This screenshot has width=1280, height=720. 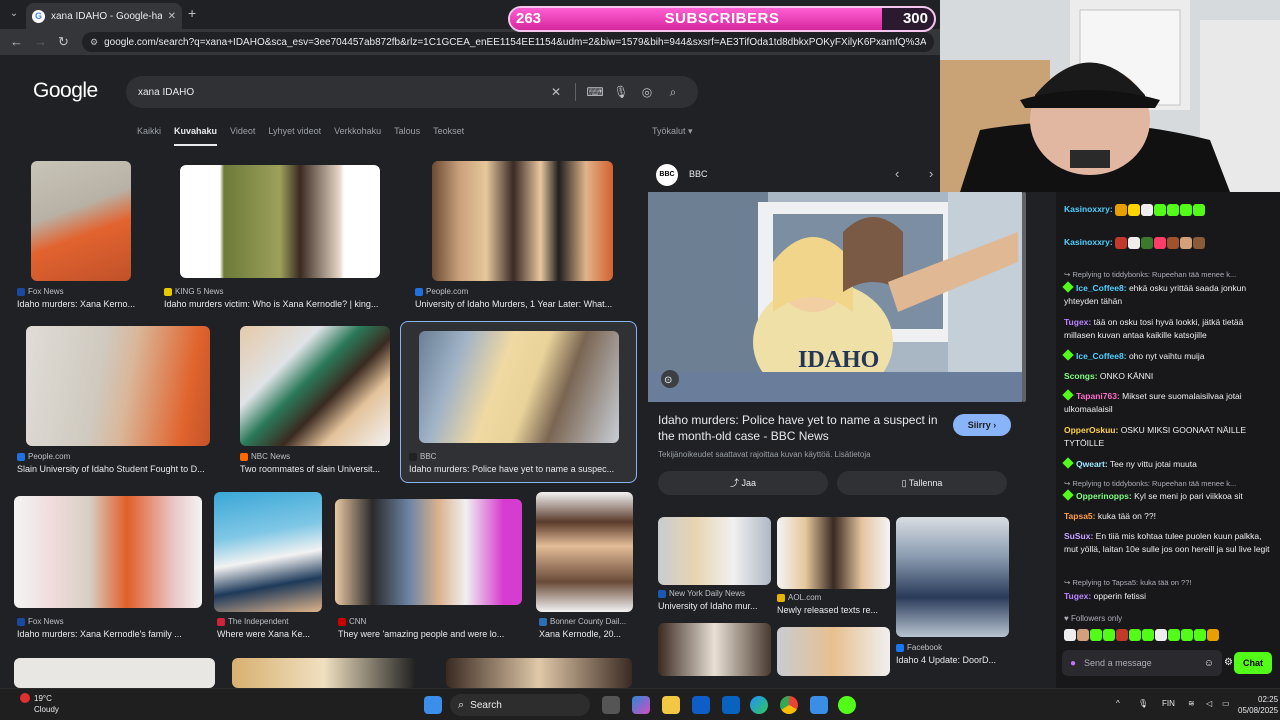 What do you see at coordinates (1091, 430) in the screenshot?
I see `chat-username: OpperOskuu:` at bounding box center [1091, 430].